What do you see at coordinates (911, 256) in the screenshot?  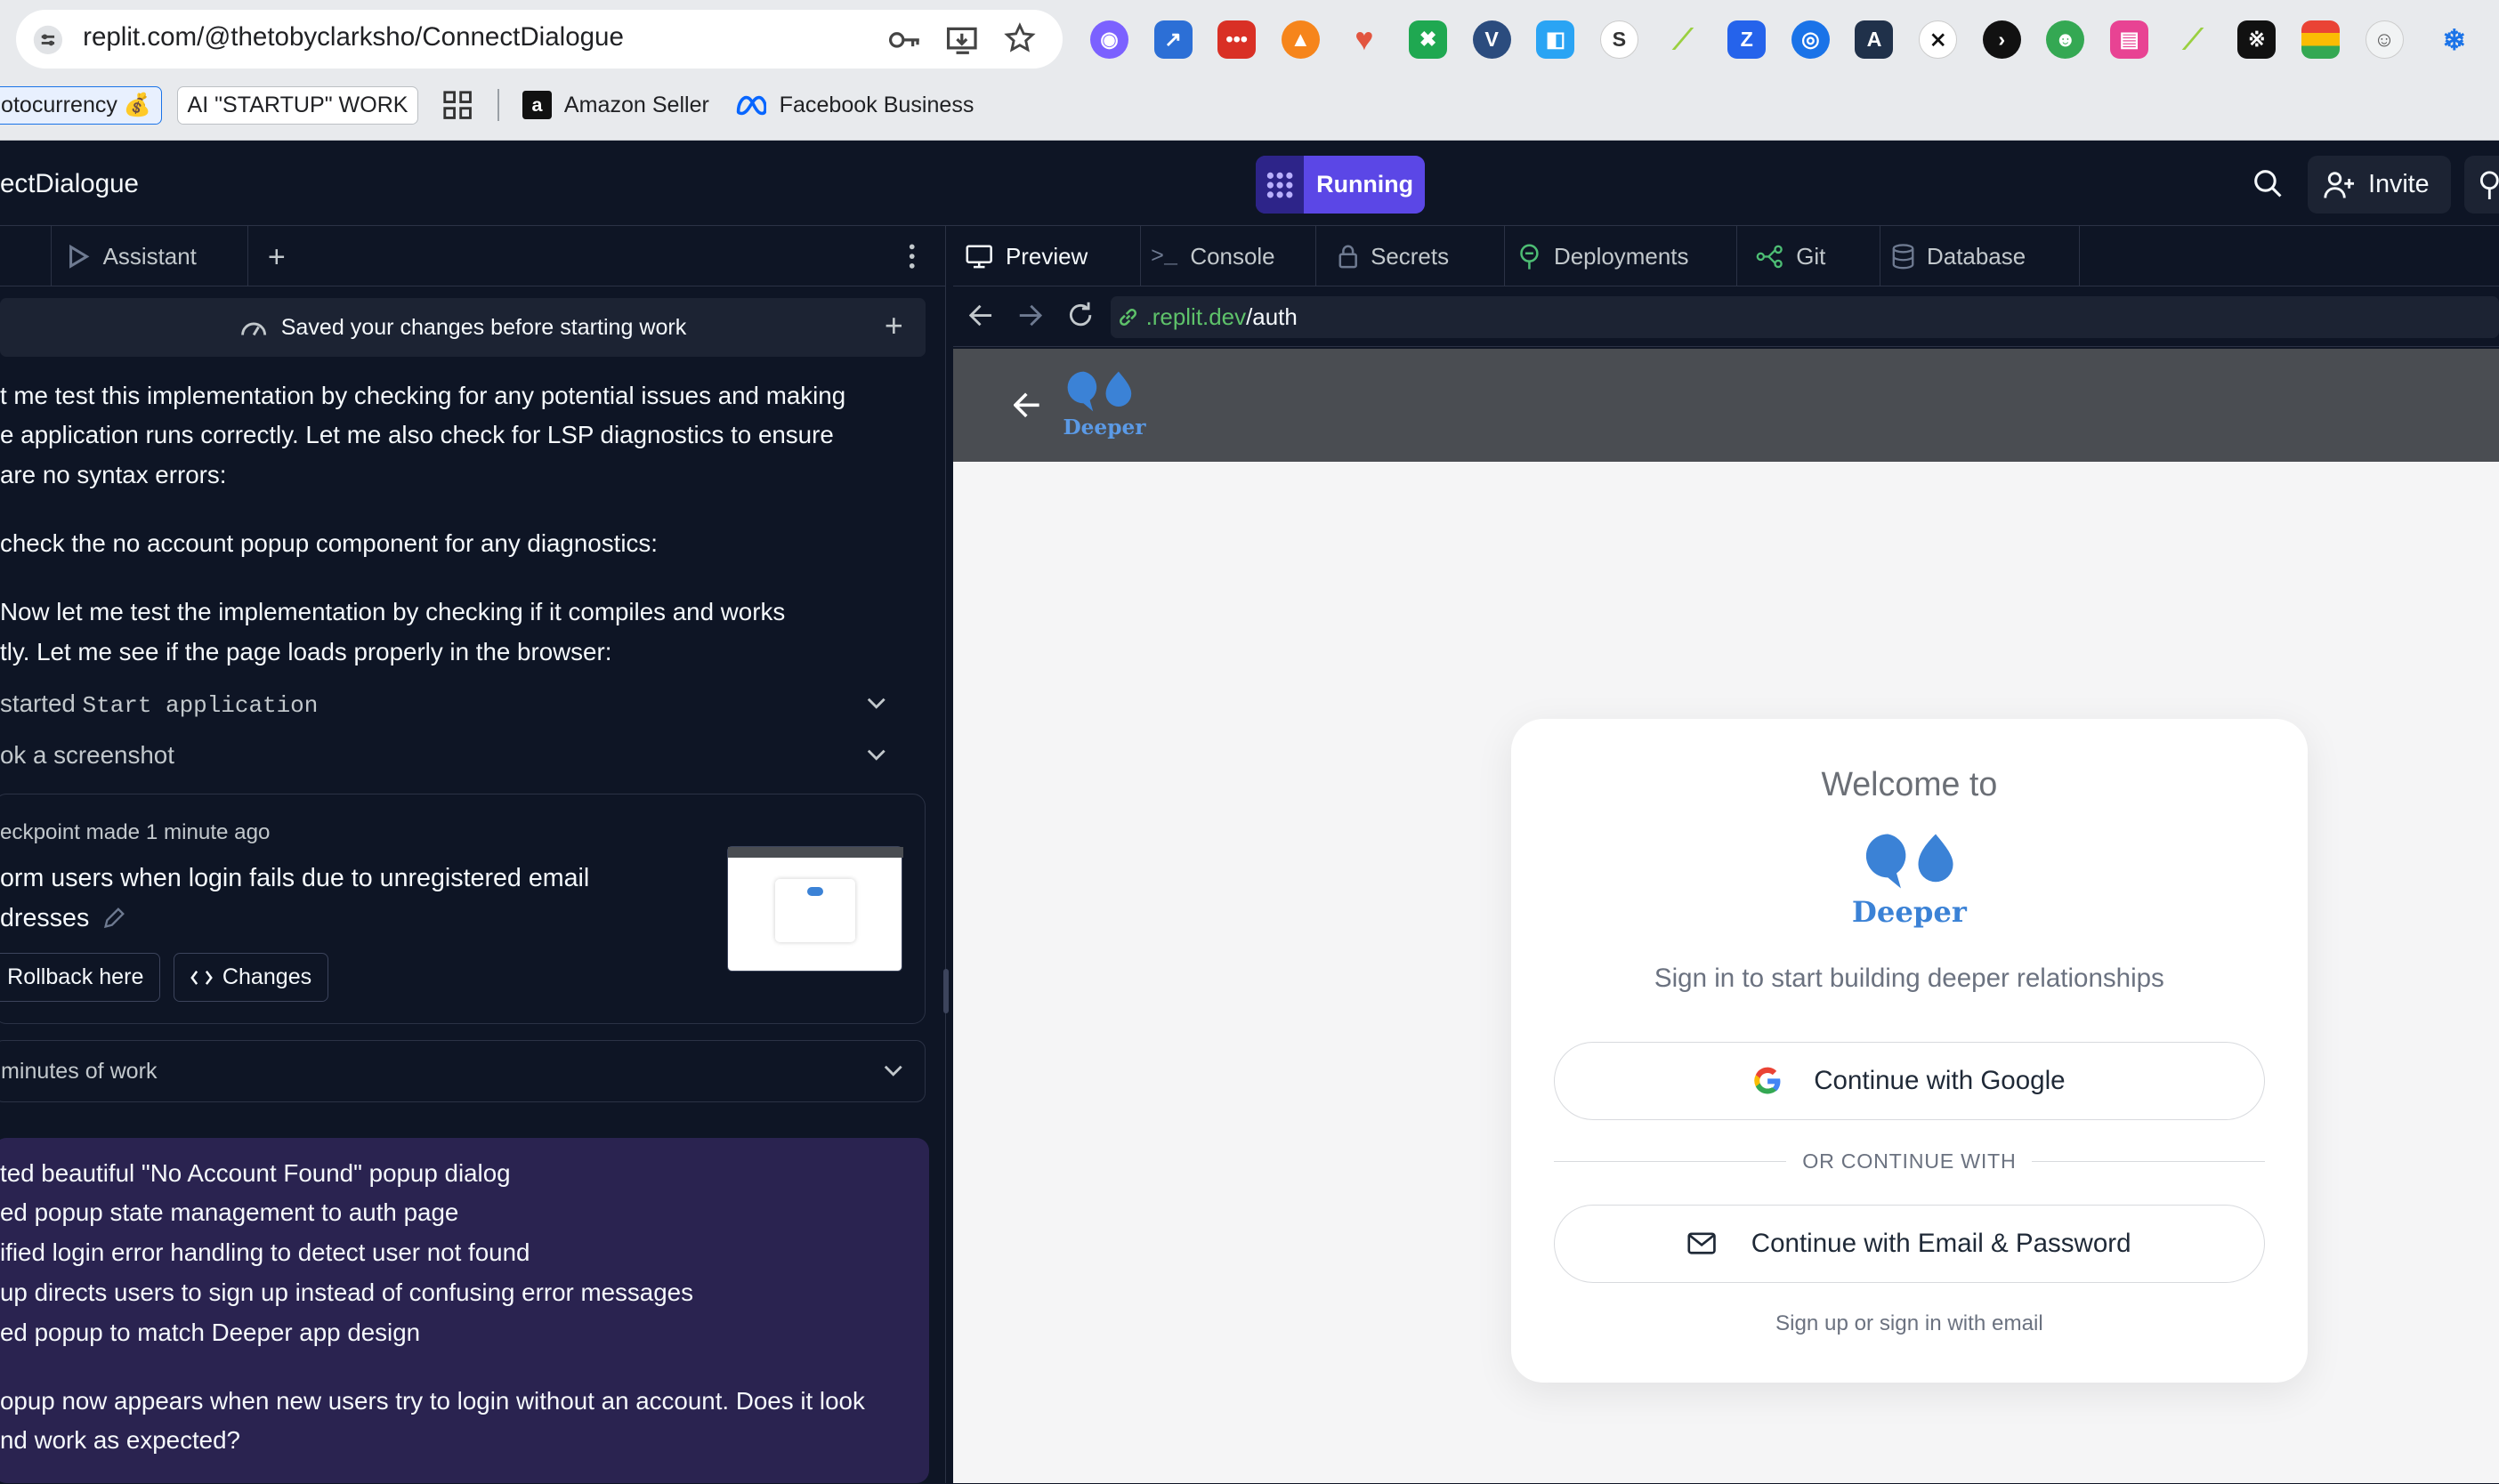 I see `more-options-icon` at bounding box center [911, 256].